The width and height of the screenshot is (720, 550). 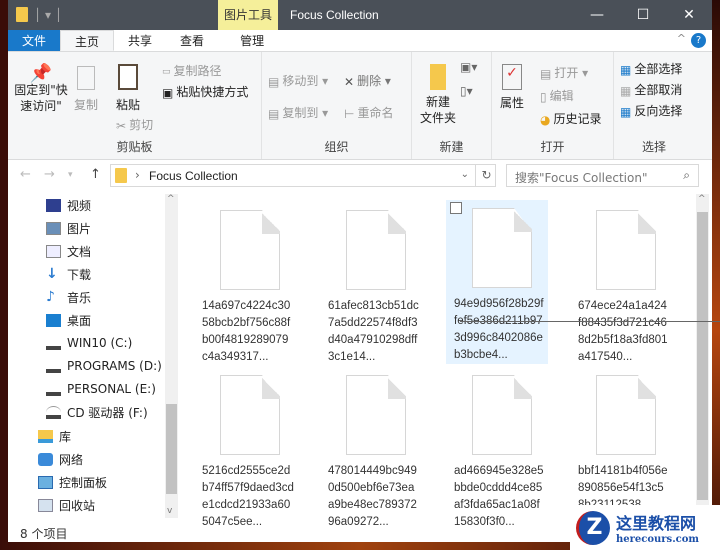 What do you see at coordinates (25, 174) in the screenshot?
I see `back-icon: ←` at bounding box center [25, 174].